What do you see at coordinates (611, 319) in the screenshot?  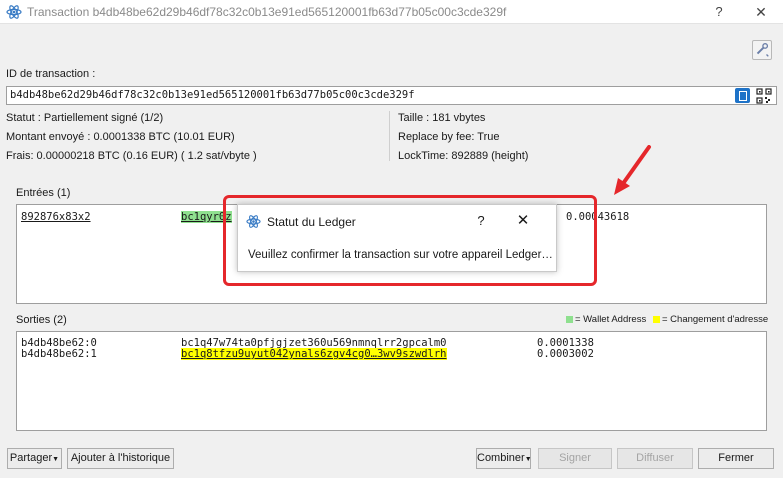 I see `legend-wallet-label: = Wallet Address` at bounding box center [611, 319].